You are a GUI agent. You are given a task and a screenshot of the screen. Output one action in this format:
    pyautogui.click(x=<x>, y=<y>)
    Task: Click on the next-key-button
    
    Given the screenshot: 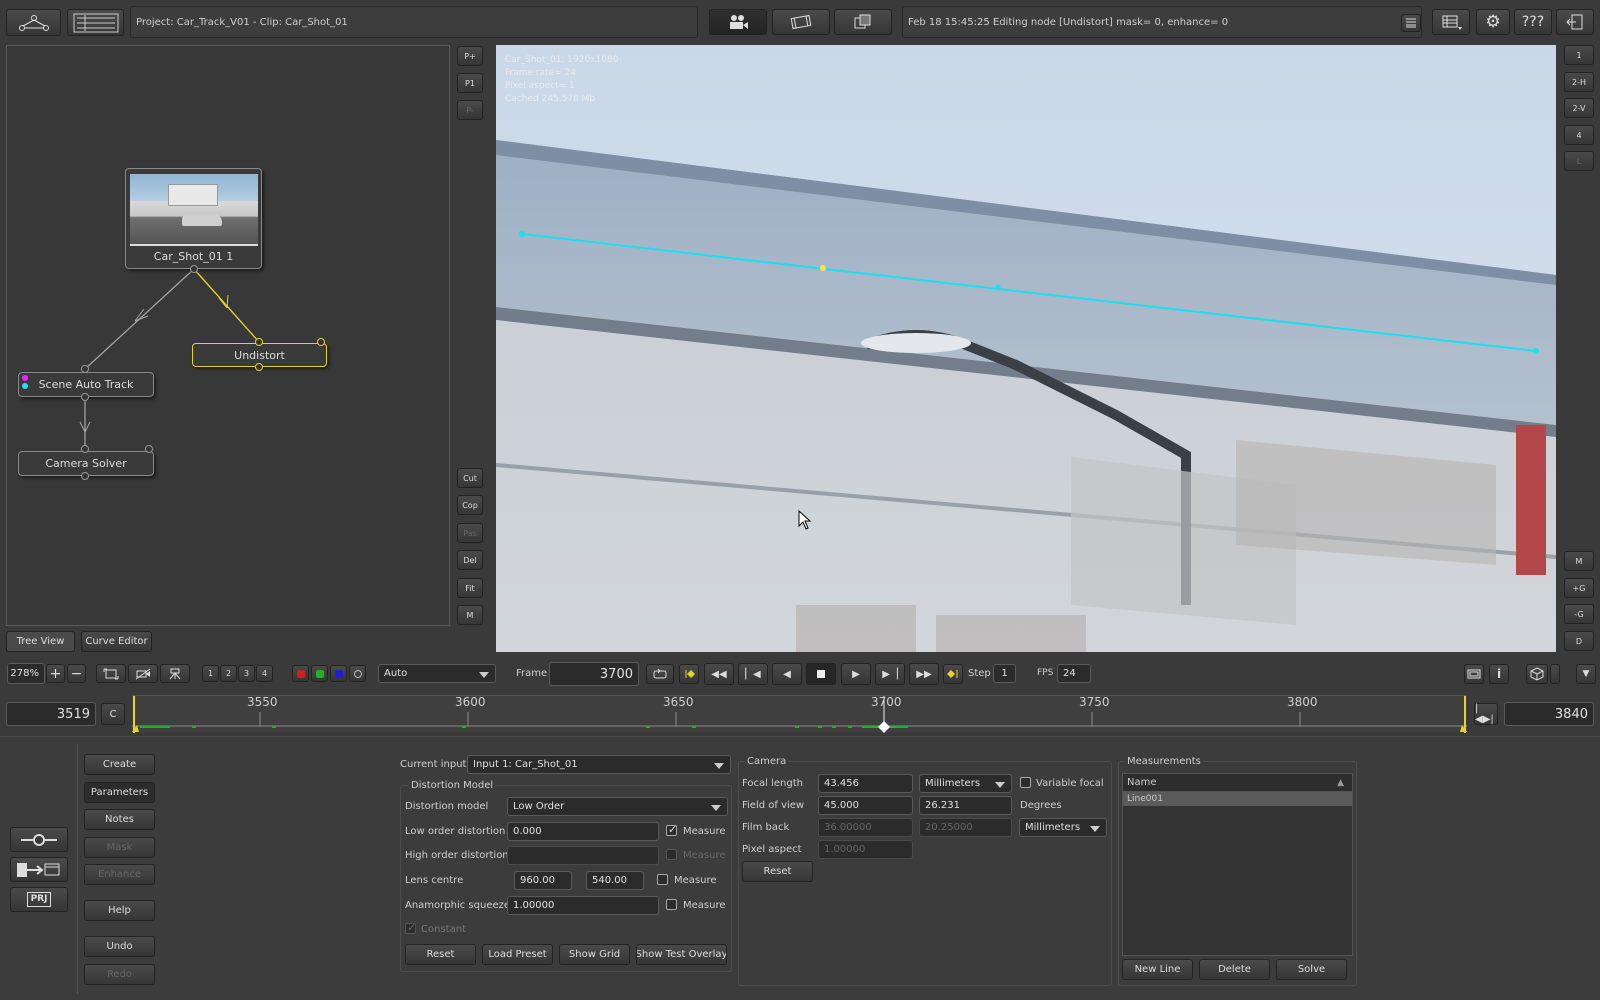 What is the action you would take?
    pyautogui.click(x=953, y=674)
    